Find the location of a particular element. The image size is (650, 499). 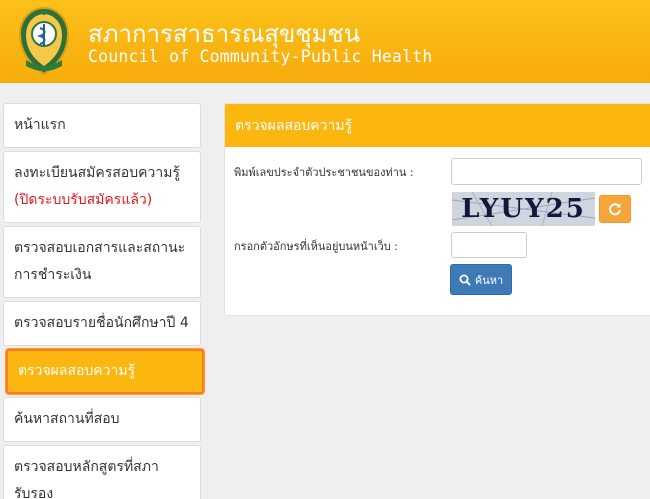

search-icon is located at coordinates (465, 280).